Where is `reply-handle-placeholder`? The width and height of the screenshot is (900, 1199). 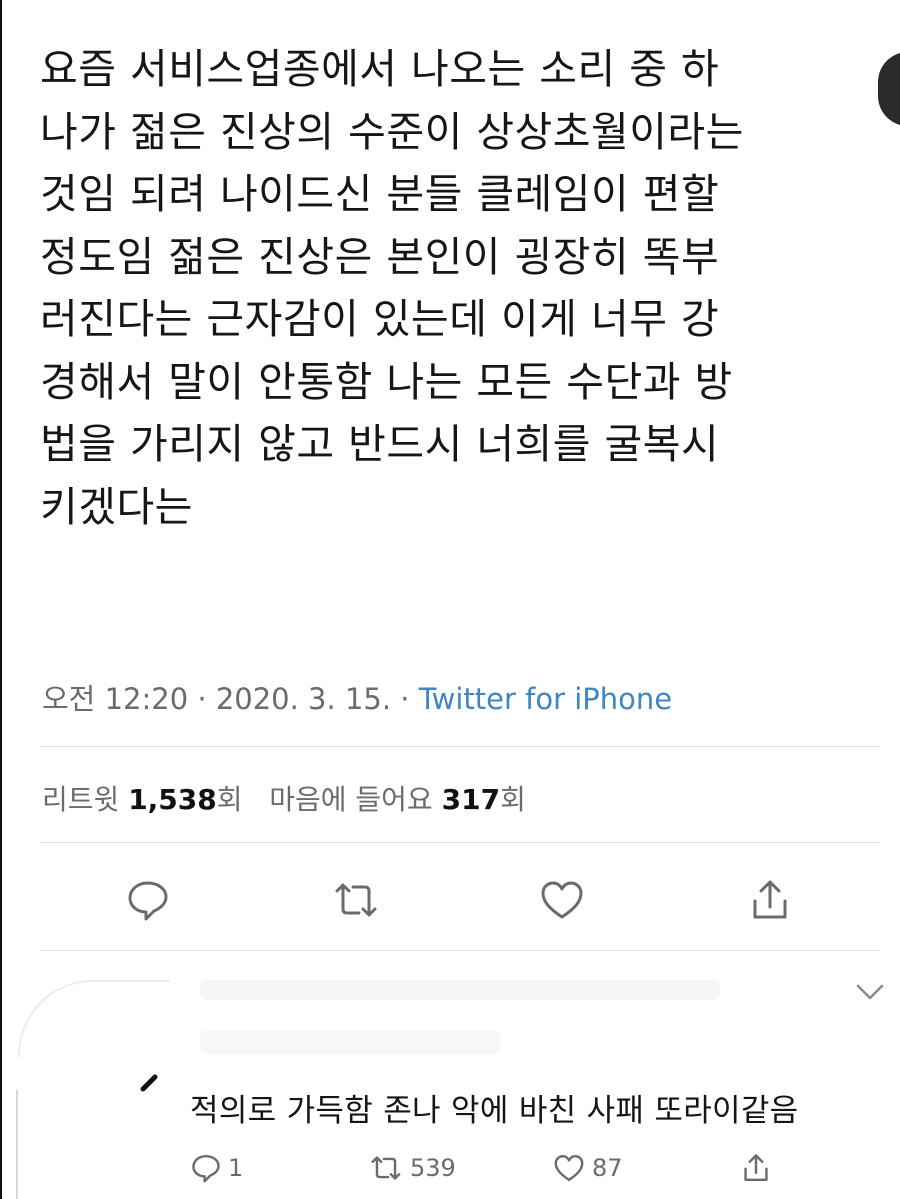
reply-handle-placeholder is located at coordinates (350, 1042).